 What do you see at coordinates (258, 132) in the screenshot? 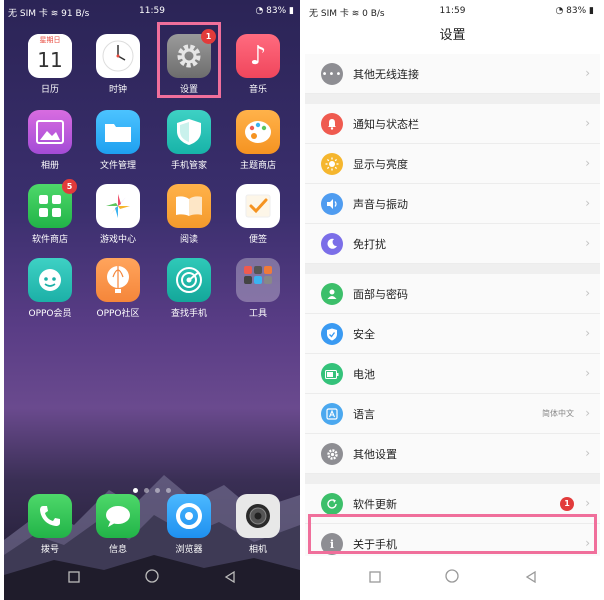
I see `palette-icon` at bounding box center [258, 132].